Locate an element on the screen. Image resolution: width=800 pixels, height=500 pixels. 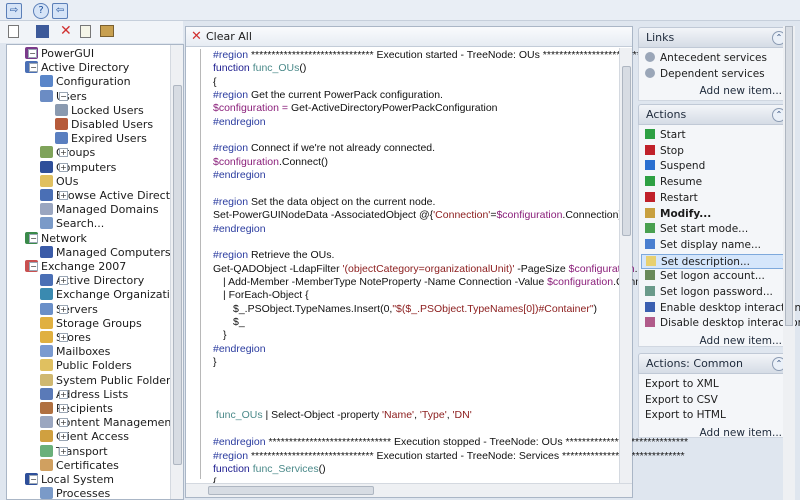
code-line: $configuration.Connect() is located at coordinates (270, 162).